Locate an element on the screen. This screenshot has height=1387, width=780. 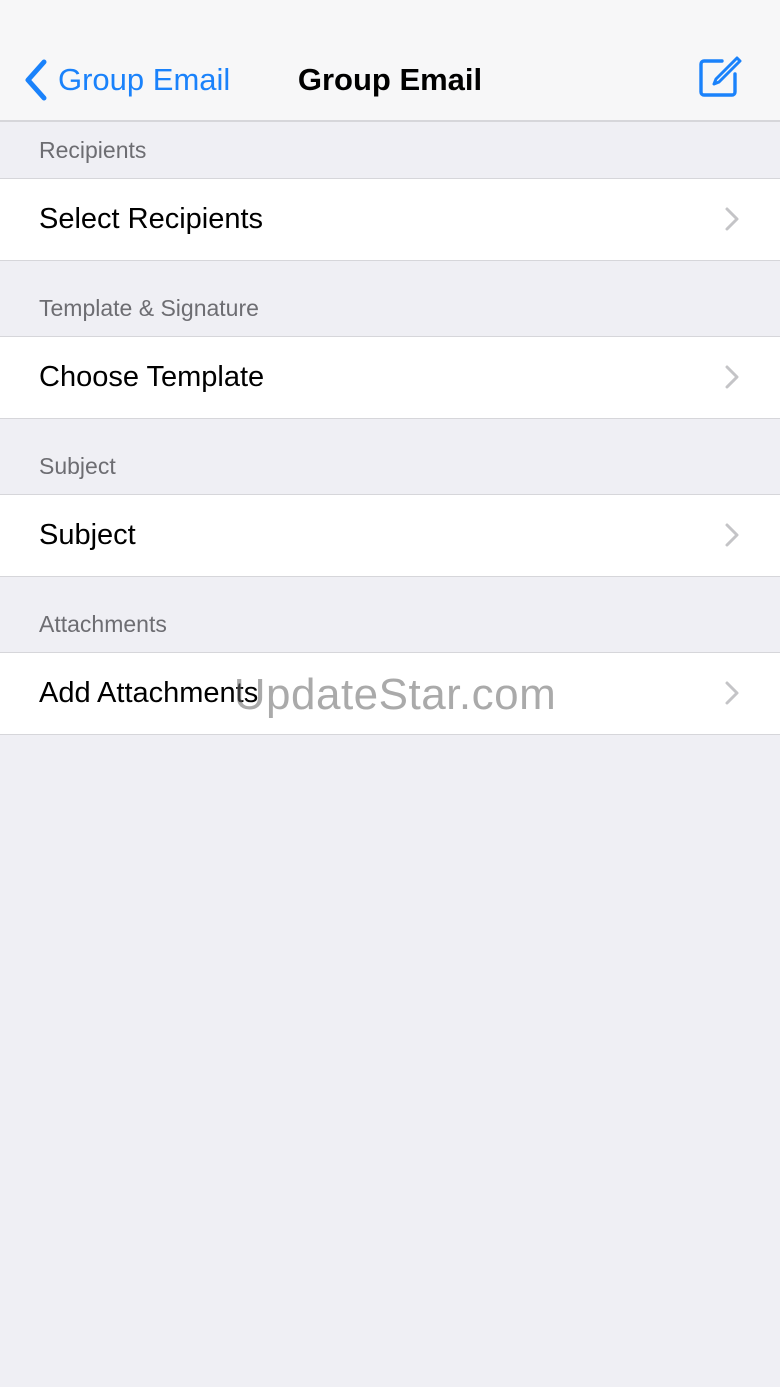
row-label: Select Recipients is located at coordinates (151, 219).